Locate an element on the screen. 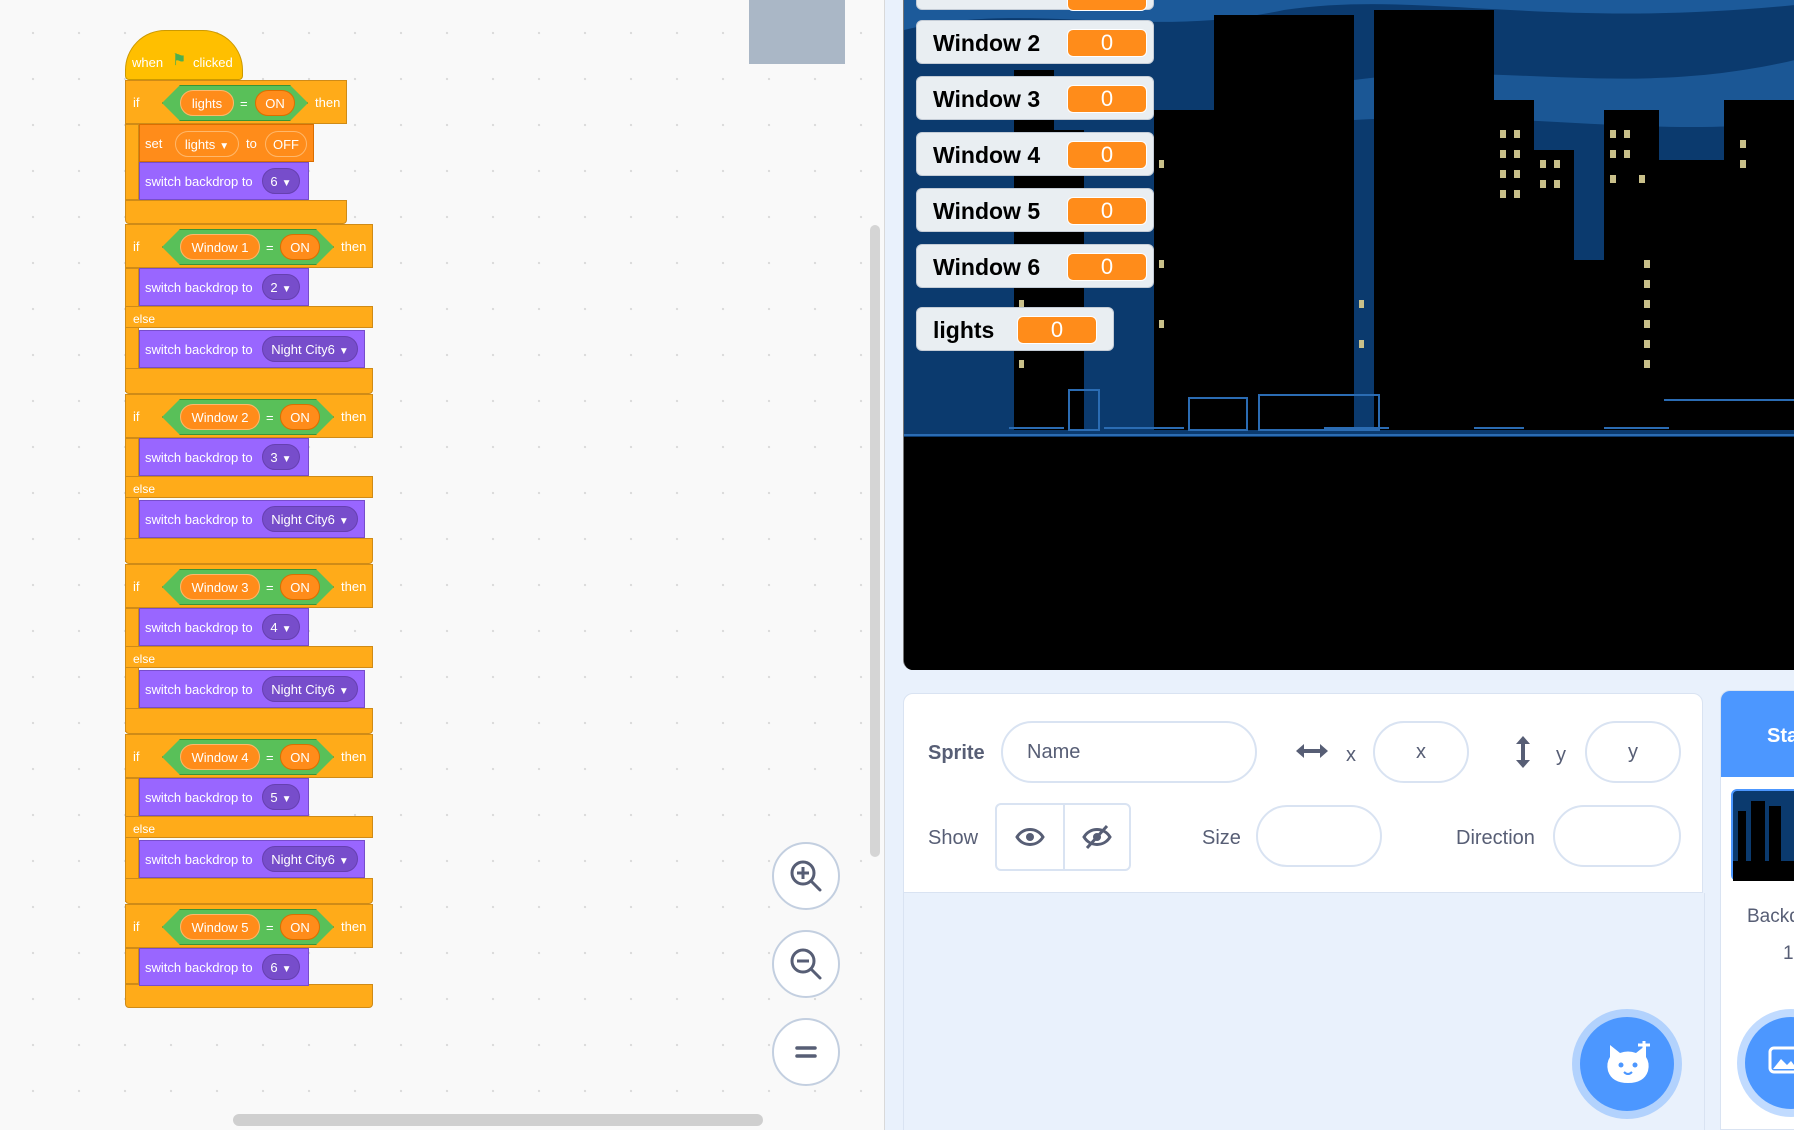 The width and height of the screenshot is (1794, 1130). backdrop-dropdown: 2 ▼ is located at coordinates (281, 287).